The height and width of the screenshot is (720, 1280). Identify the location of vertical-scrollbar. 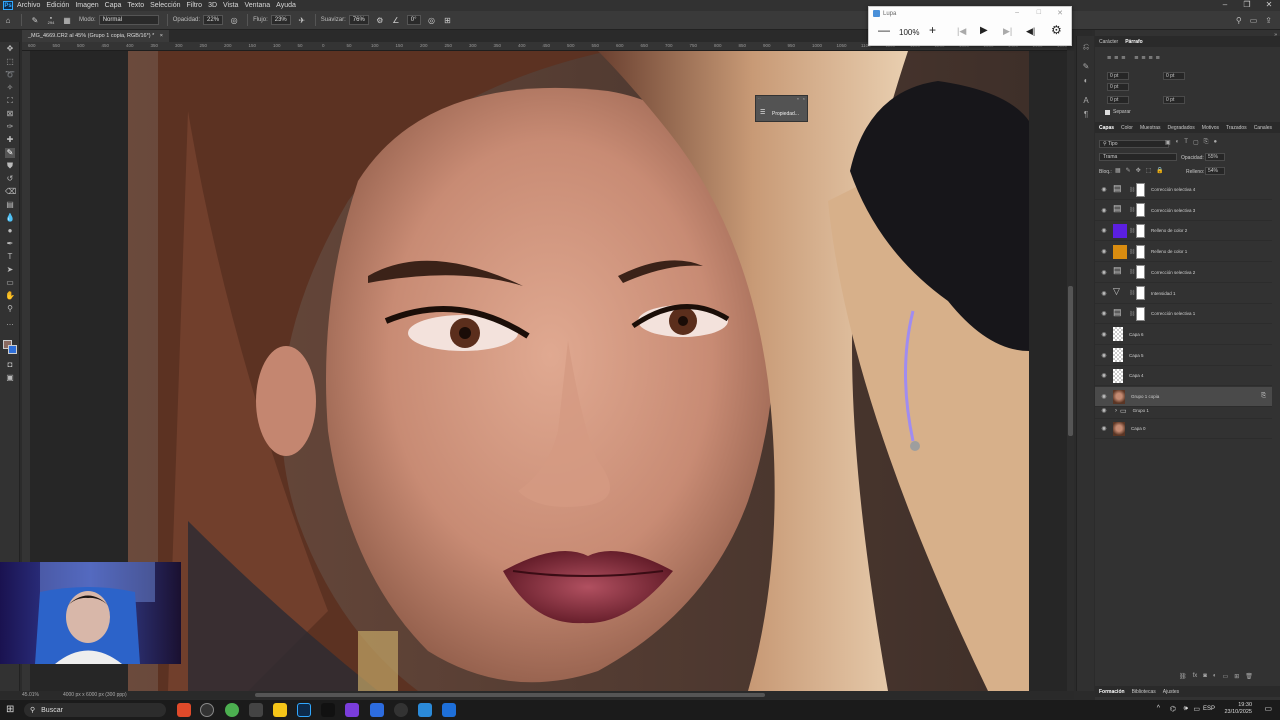
(1070, 371).